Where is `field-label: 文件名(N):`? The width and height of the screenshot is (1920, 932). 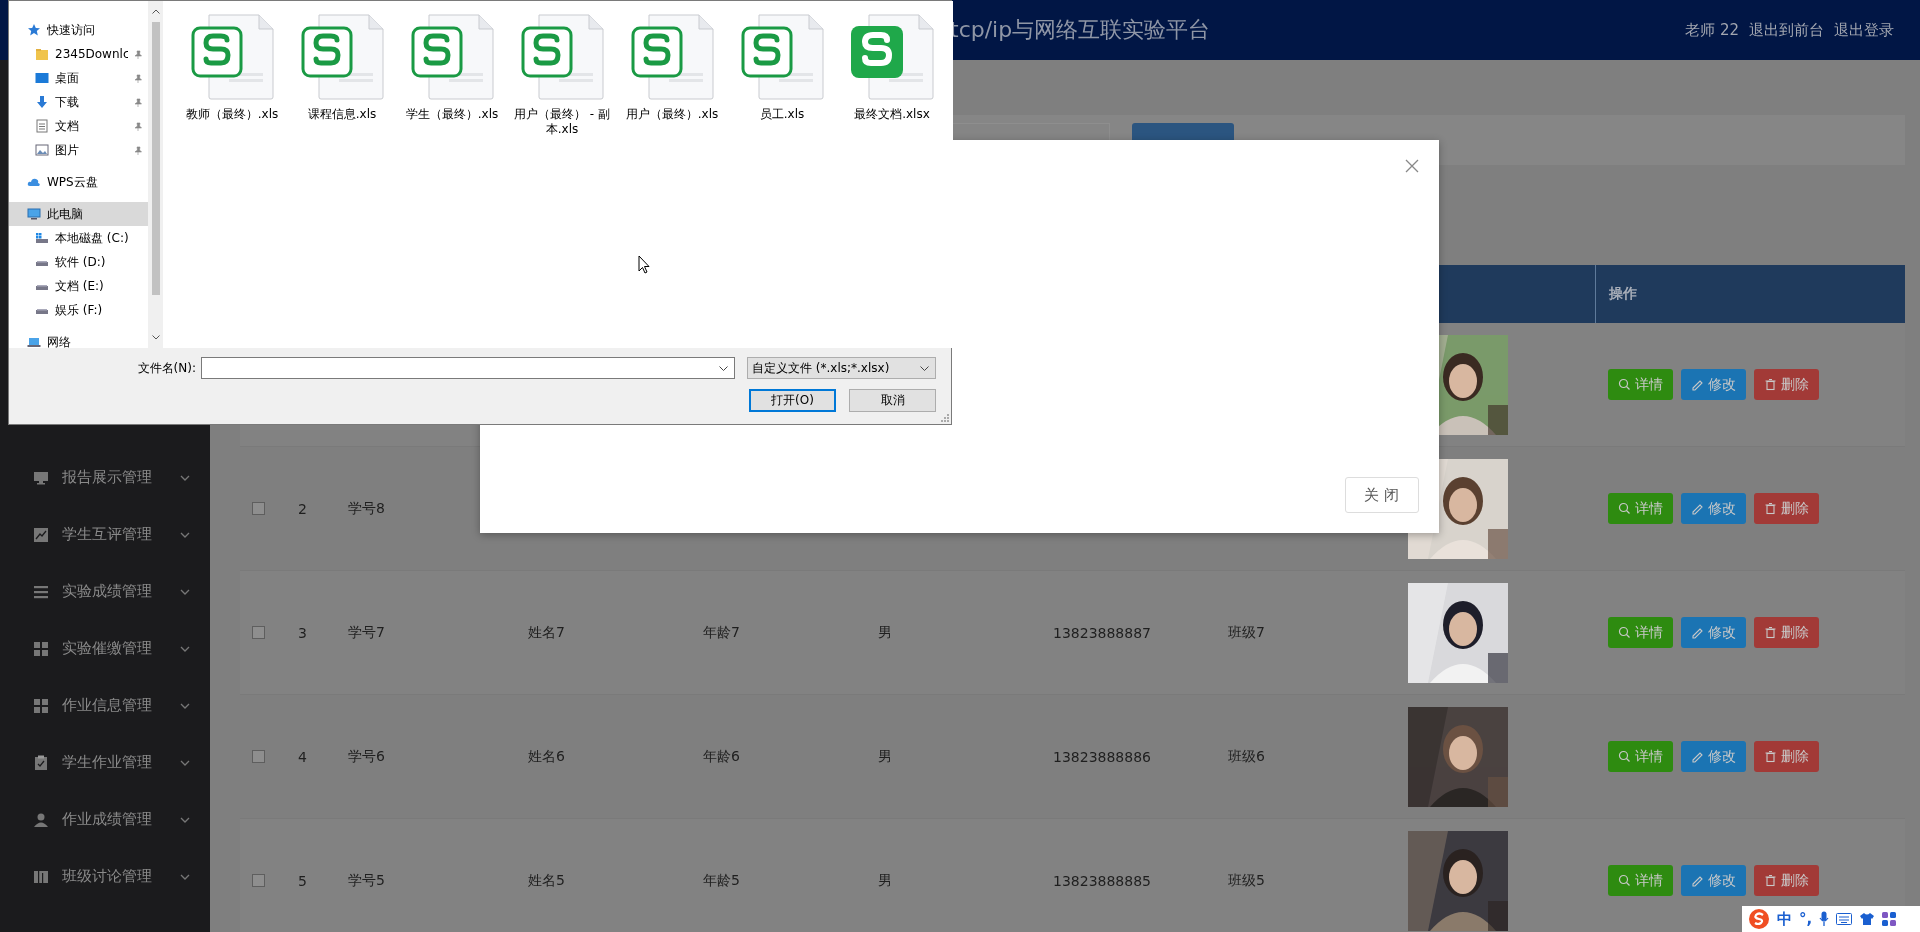
field-label: 文件名(N): is located at coordinates (166, 368).